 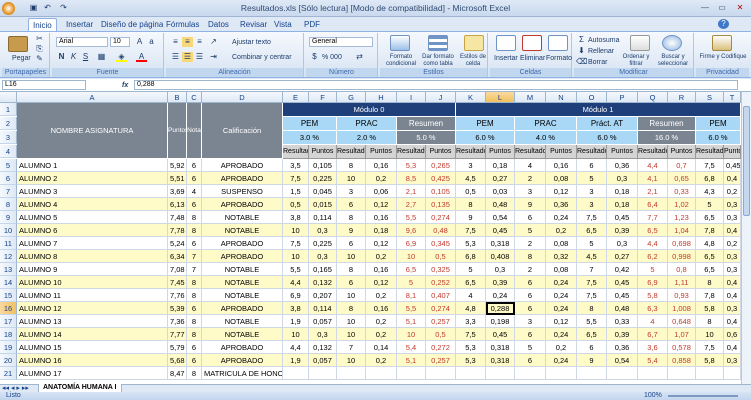 I want to click on column-header: L, so click(x=500, y=97).